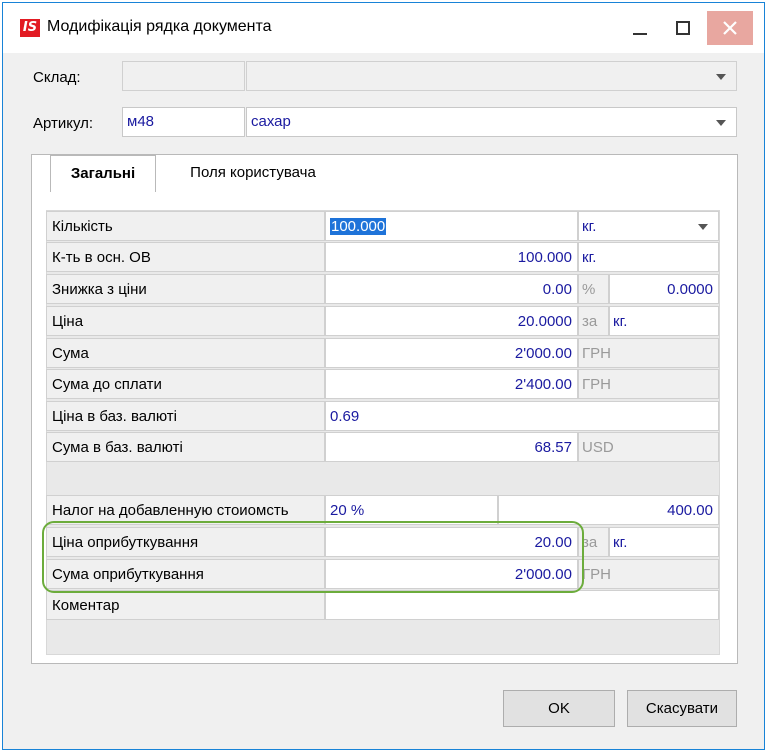  Describe the element at coordinates (185, 510) in the screenshot. I see `row-label-vat: Налог на добавленную стоиомсть` at that location.